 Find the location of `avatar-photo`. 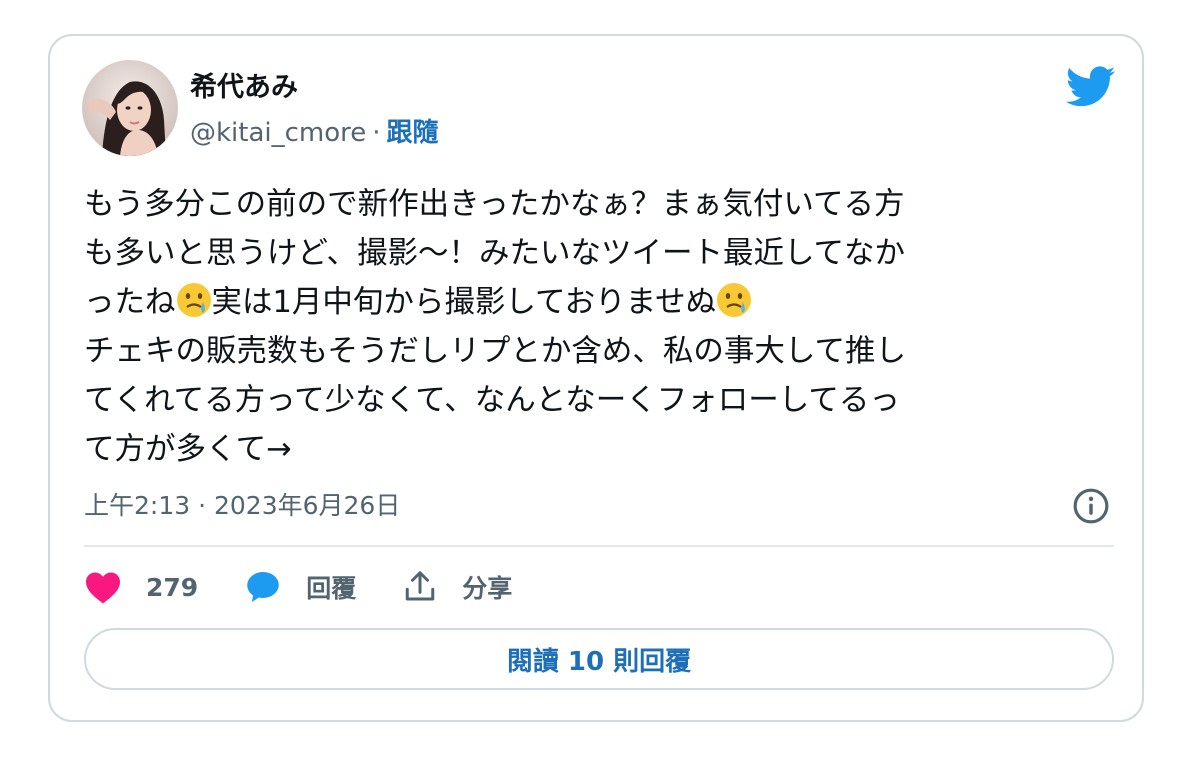

avatar-photo is located at coordinates (130, 108).